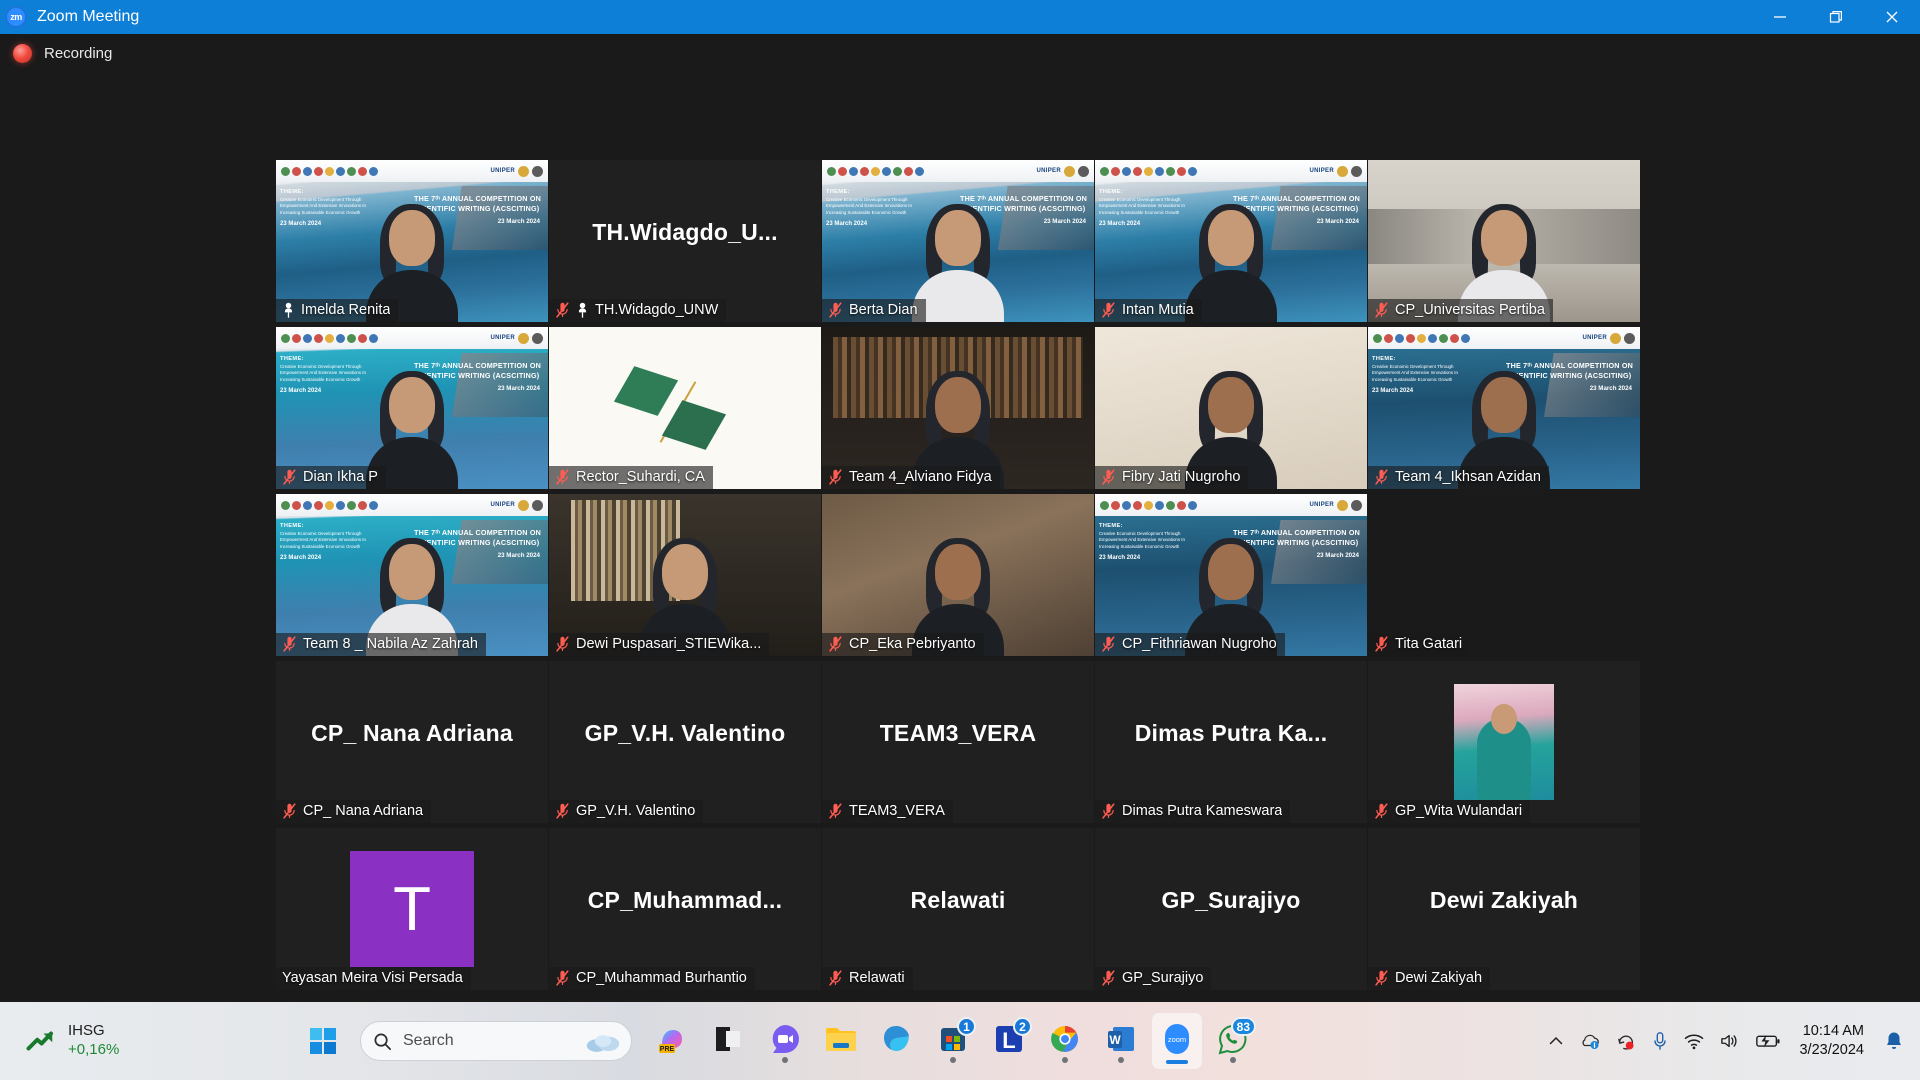 The image size is (1920, 1080). Describe the element at coordinates (1231, 408) in the screenshot. I see `participant-tile: Fibry Jati Nugroho` at that location.